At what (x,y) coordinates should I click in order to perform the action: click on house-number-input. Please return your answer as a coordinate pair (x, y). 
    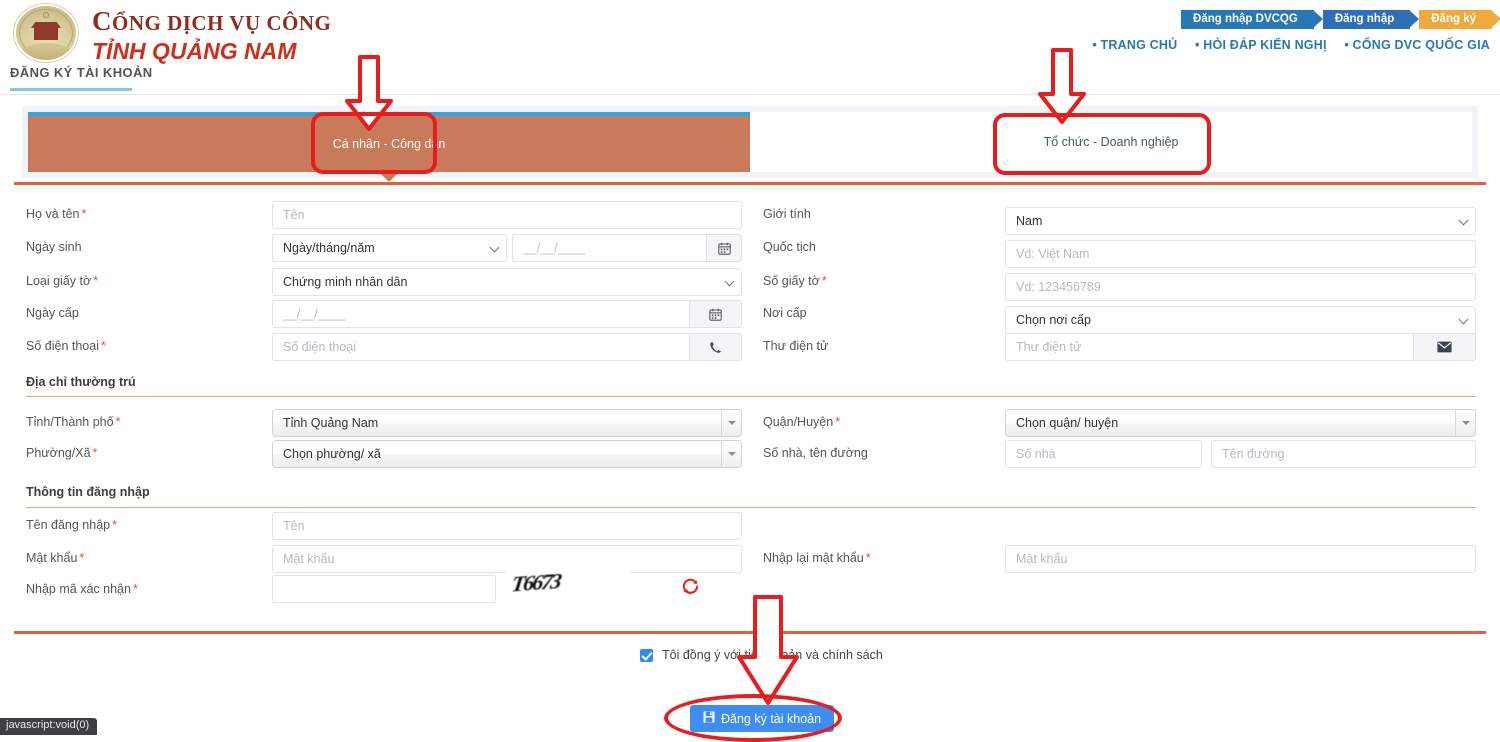
    Looking at the image, I should click on (1103, 454).